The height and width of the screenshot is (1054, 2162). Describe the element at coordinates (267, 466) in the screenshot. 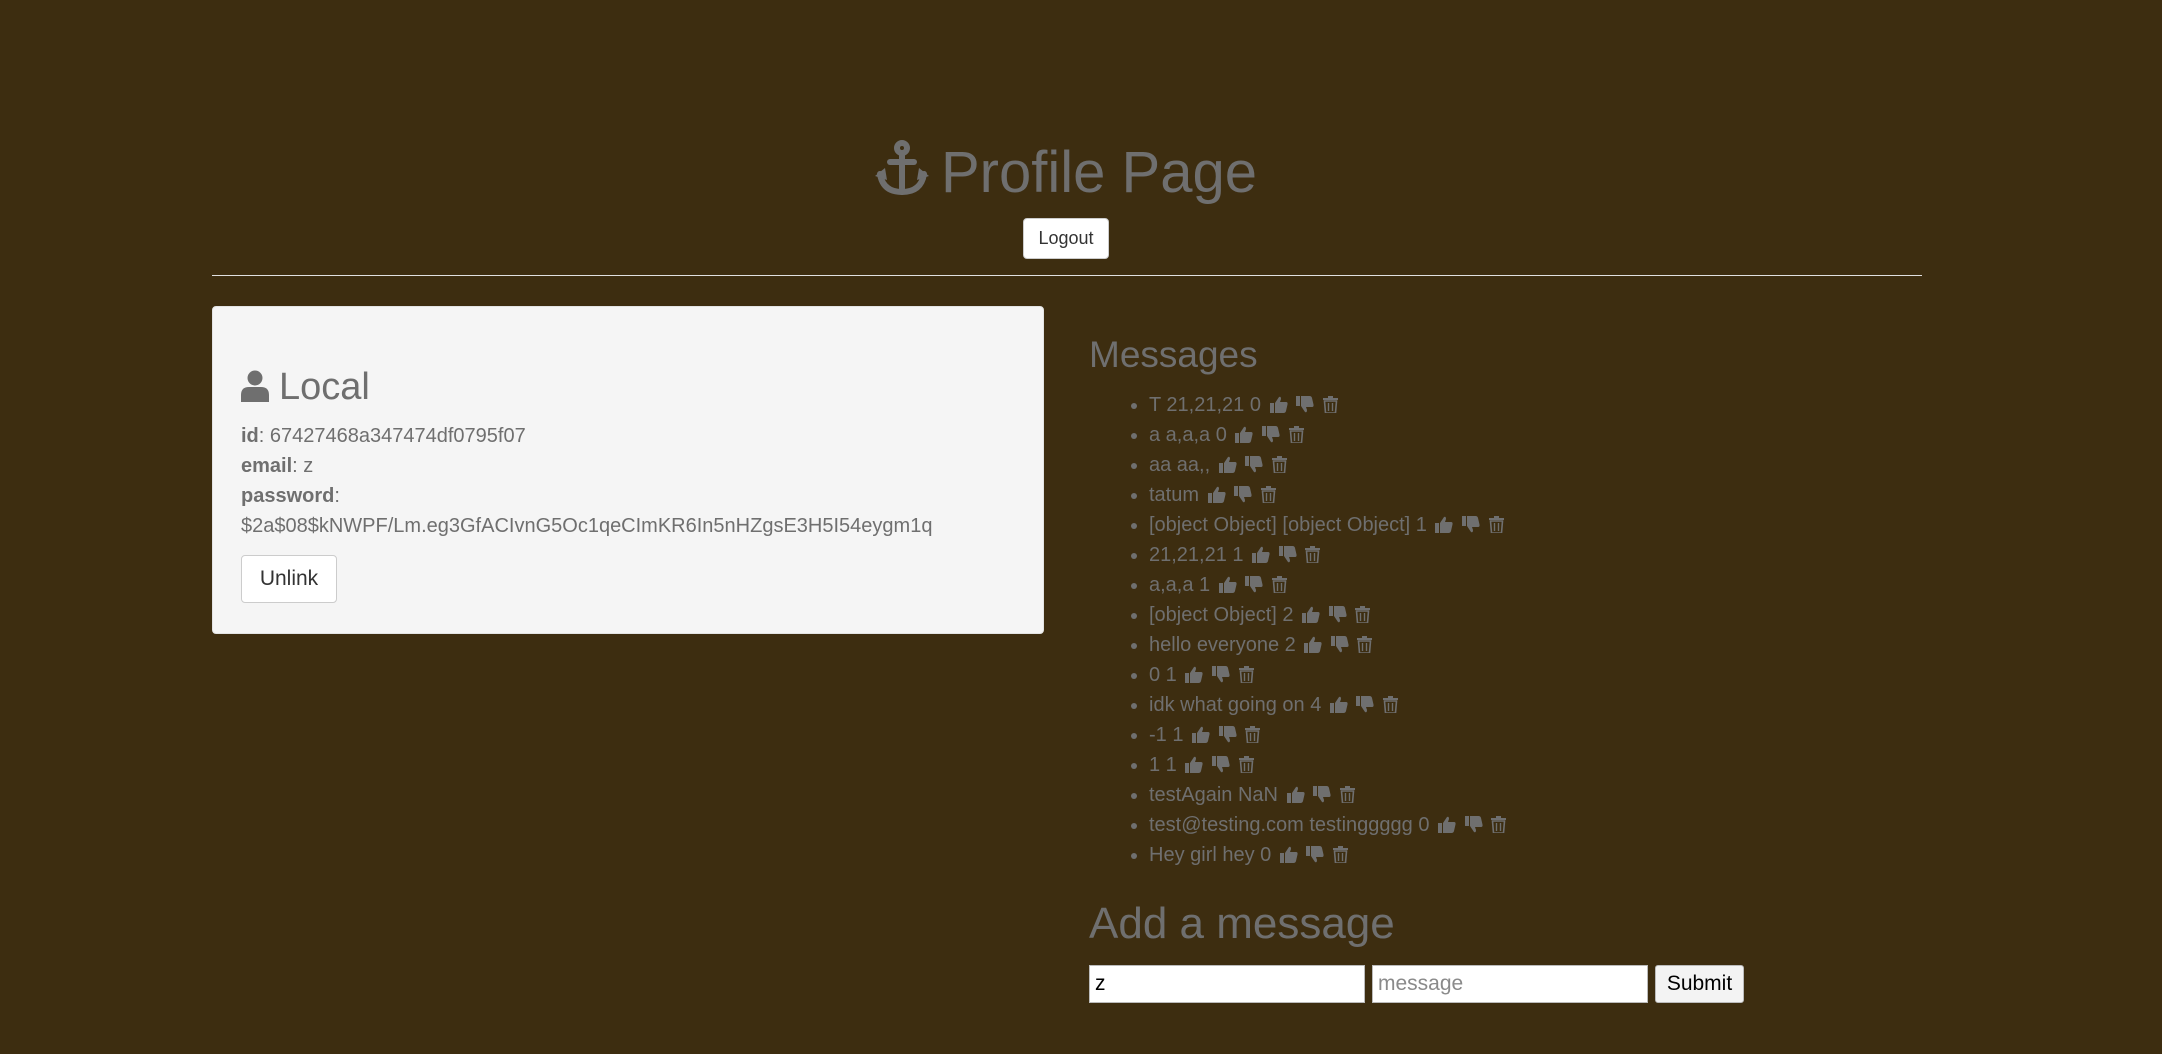

I see `email-label: email` at that location.